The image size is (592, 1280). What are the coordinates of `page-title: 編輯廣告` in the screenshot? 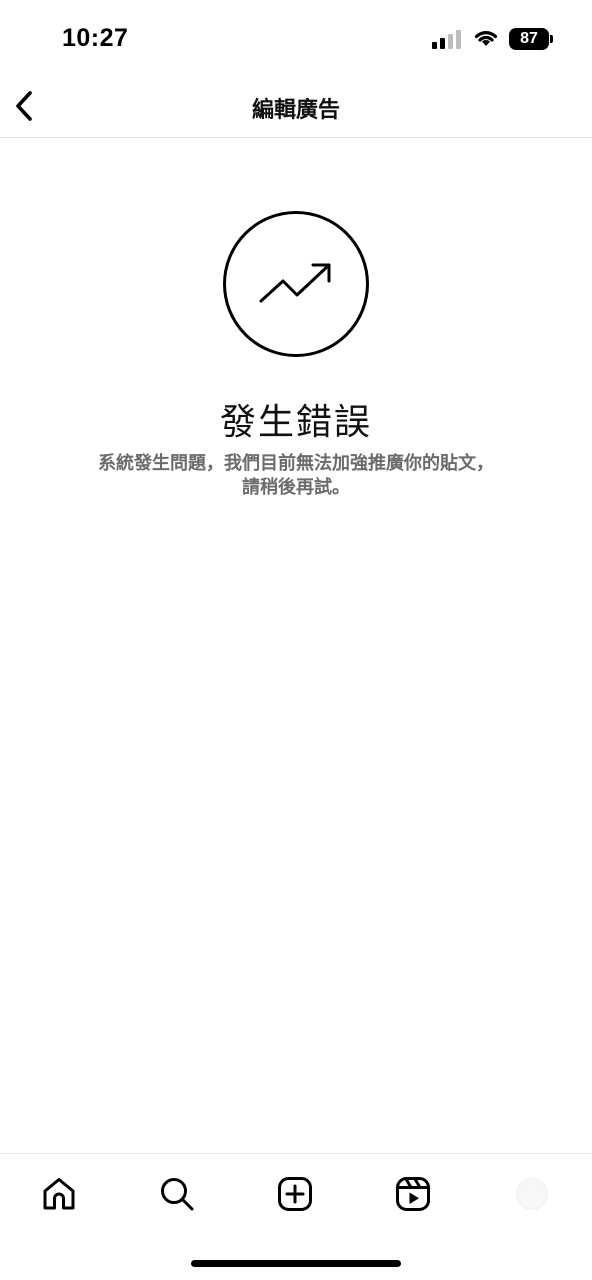 It's located at (295, 110).